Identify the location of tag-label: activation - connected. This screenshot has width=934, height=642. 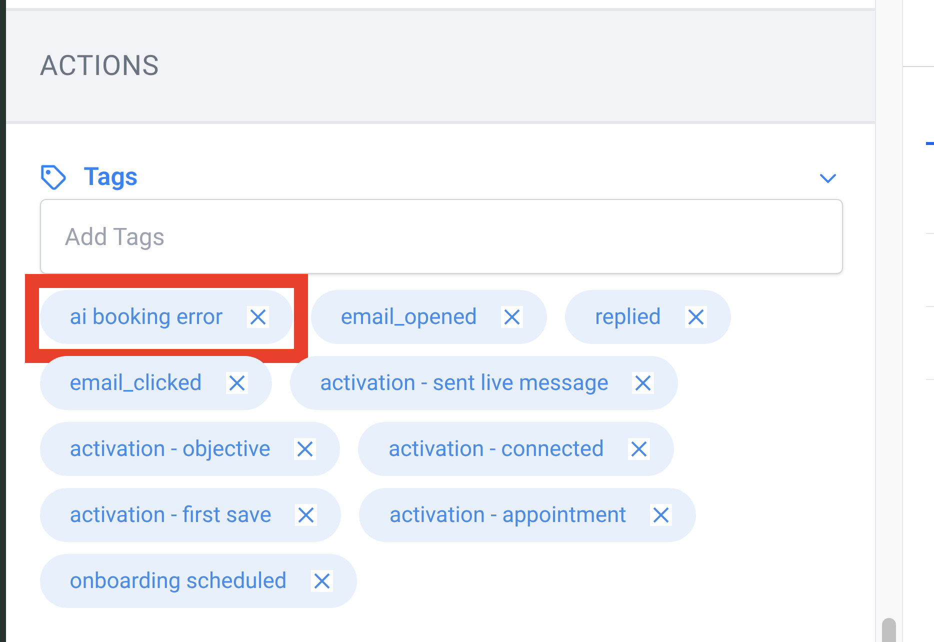
(496, 450).